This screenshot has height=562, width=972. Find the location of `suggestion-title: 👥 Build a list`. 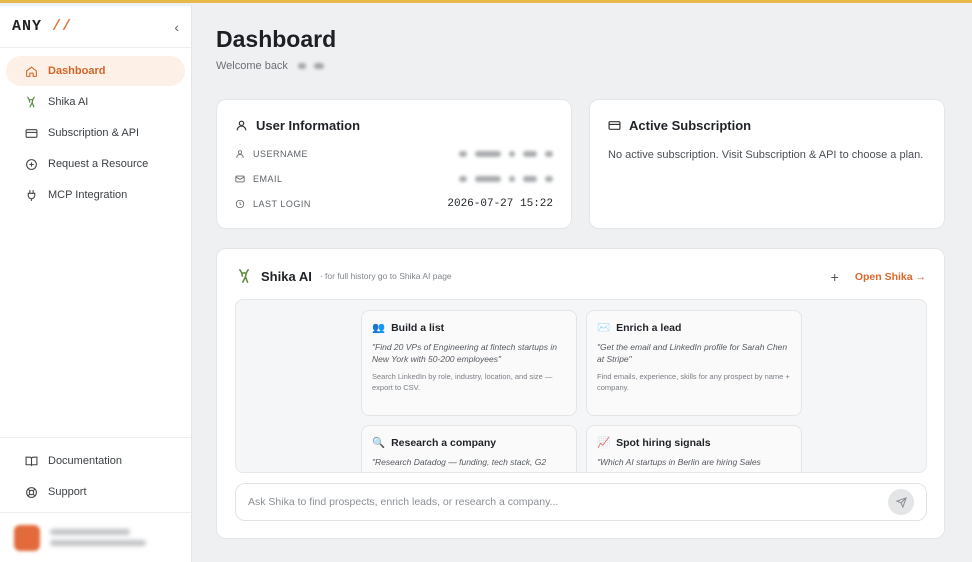

suggestion-title: 👥 Build a list is located at coordinates (408, 328).